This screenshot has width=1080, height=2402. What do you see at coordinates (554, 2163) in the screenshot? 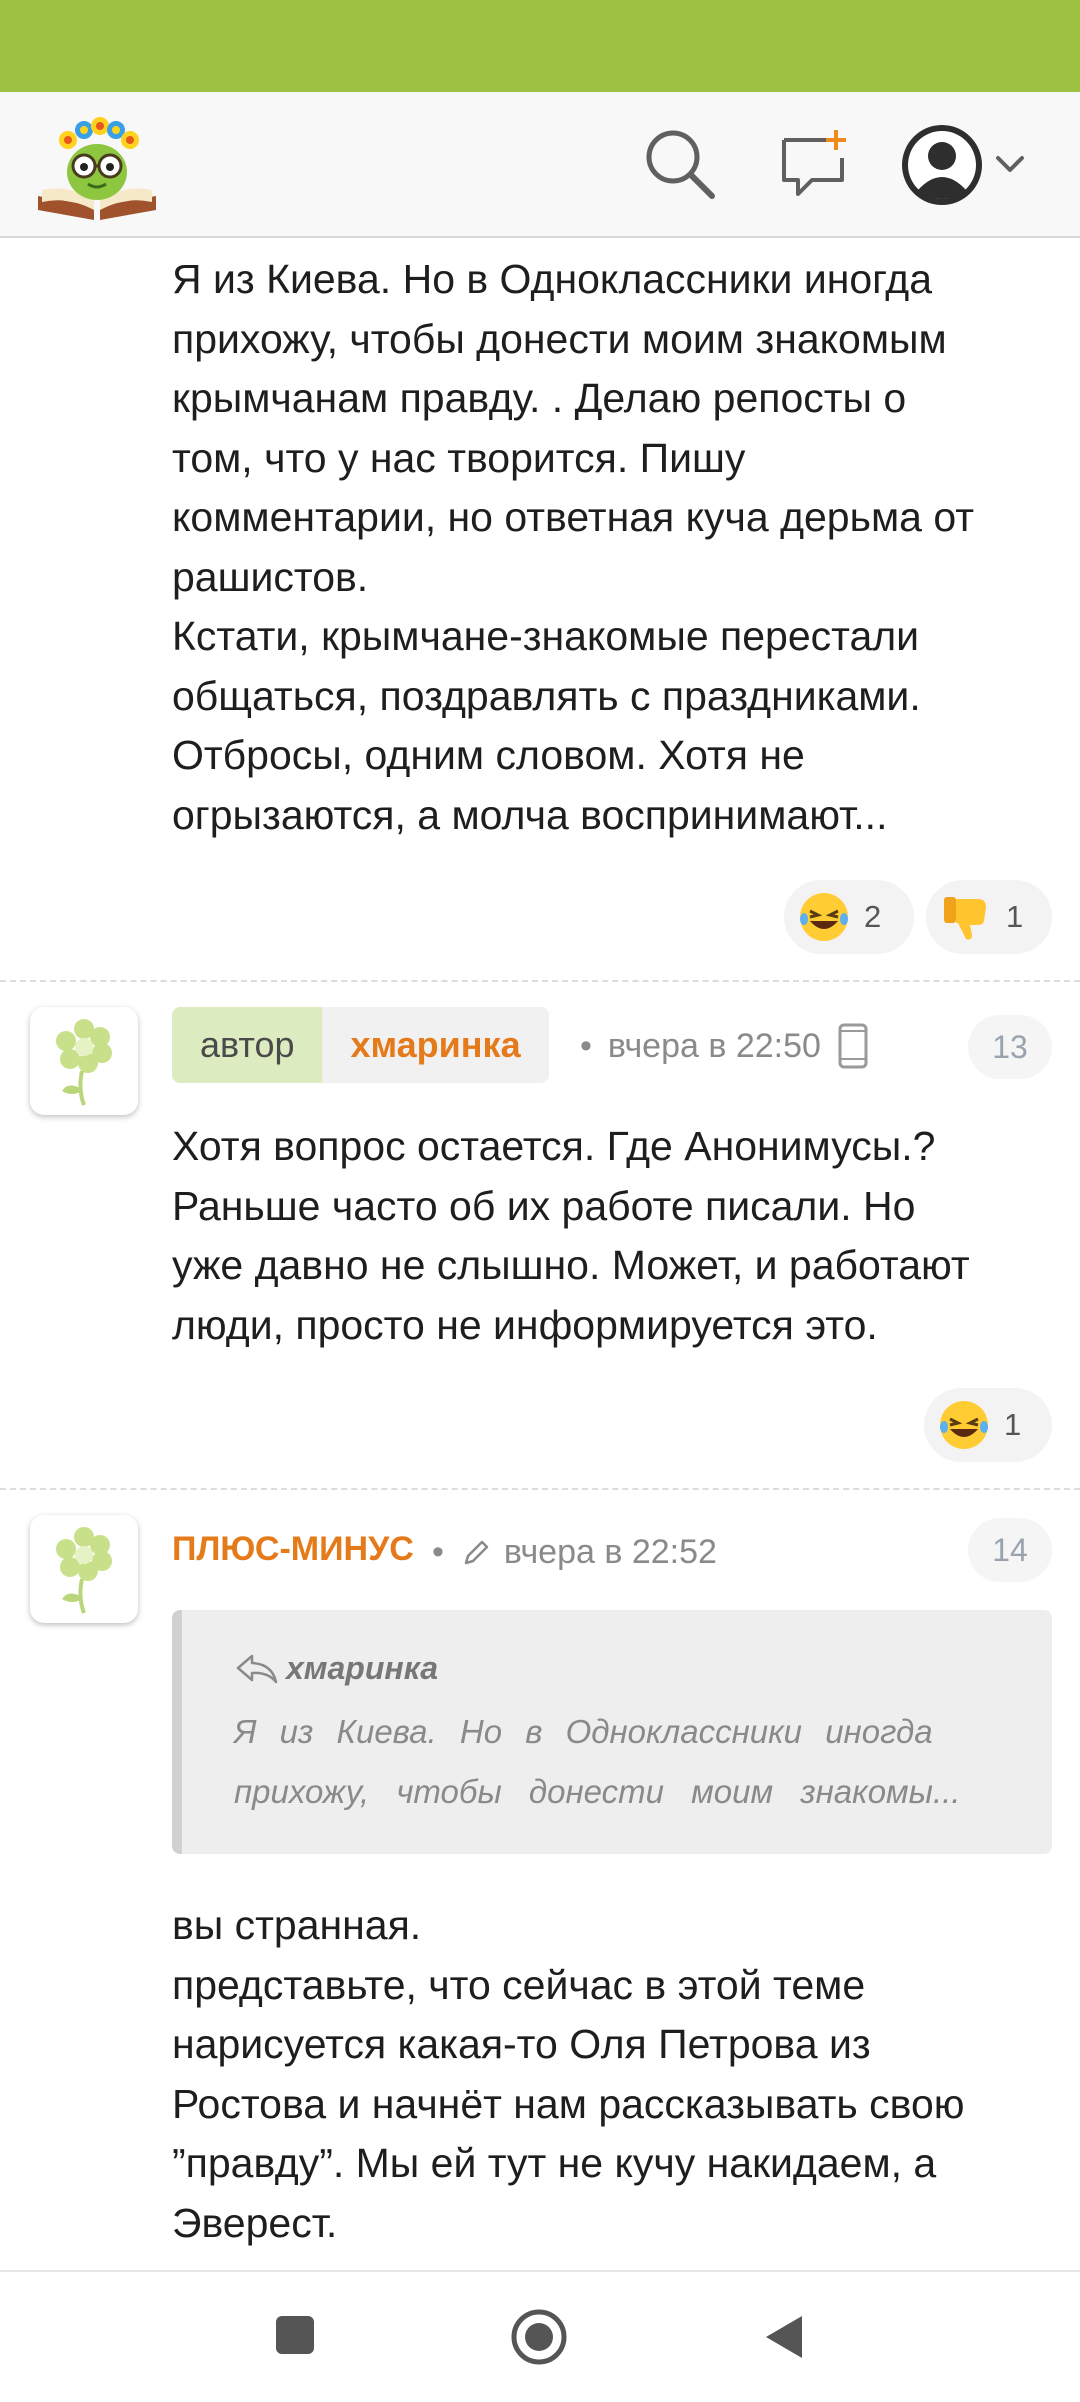
I see `comment-text-line: ”правду”. Мы ей тут не кучу накидаем, а` at bounding box center [554, 2163].